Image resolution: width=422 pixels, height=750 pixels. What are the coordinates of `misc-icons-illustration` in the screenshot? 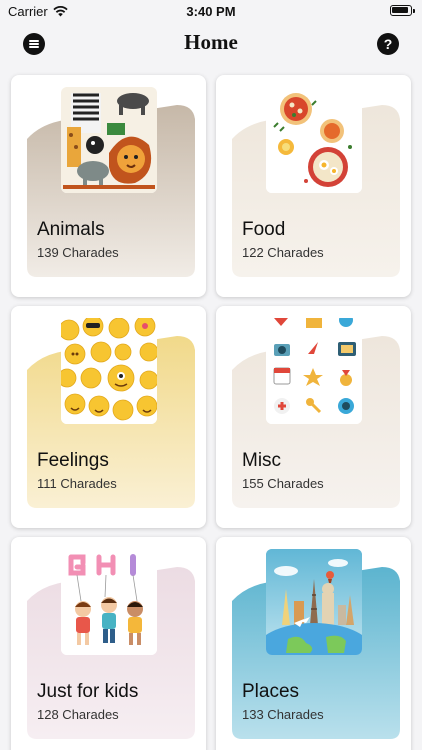 It's located at (314, 371).